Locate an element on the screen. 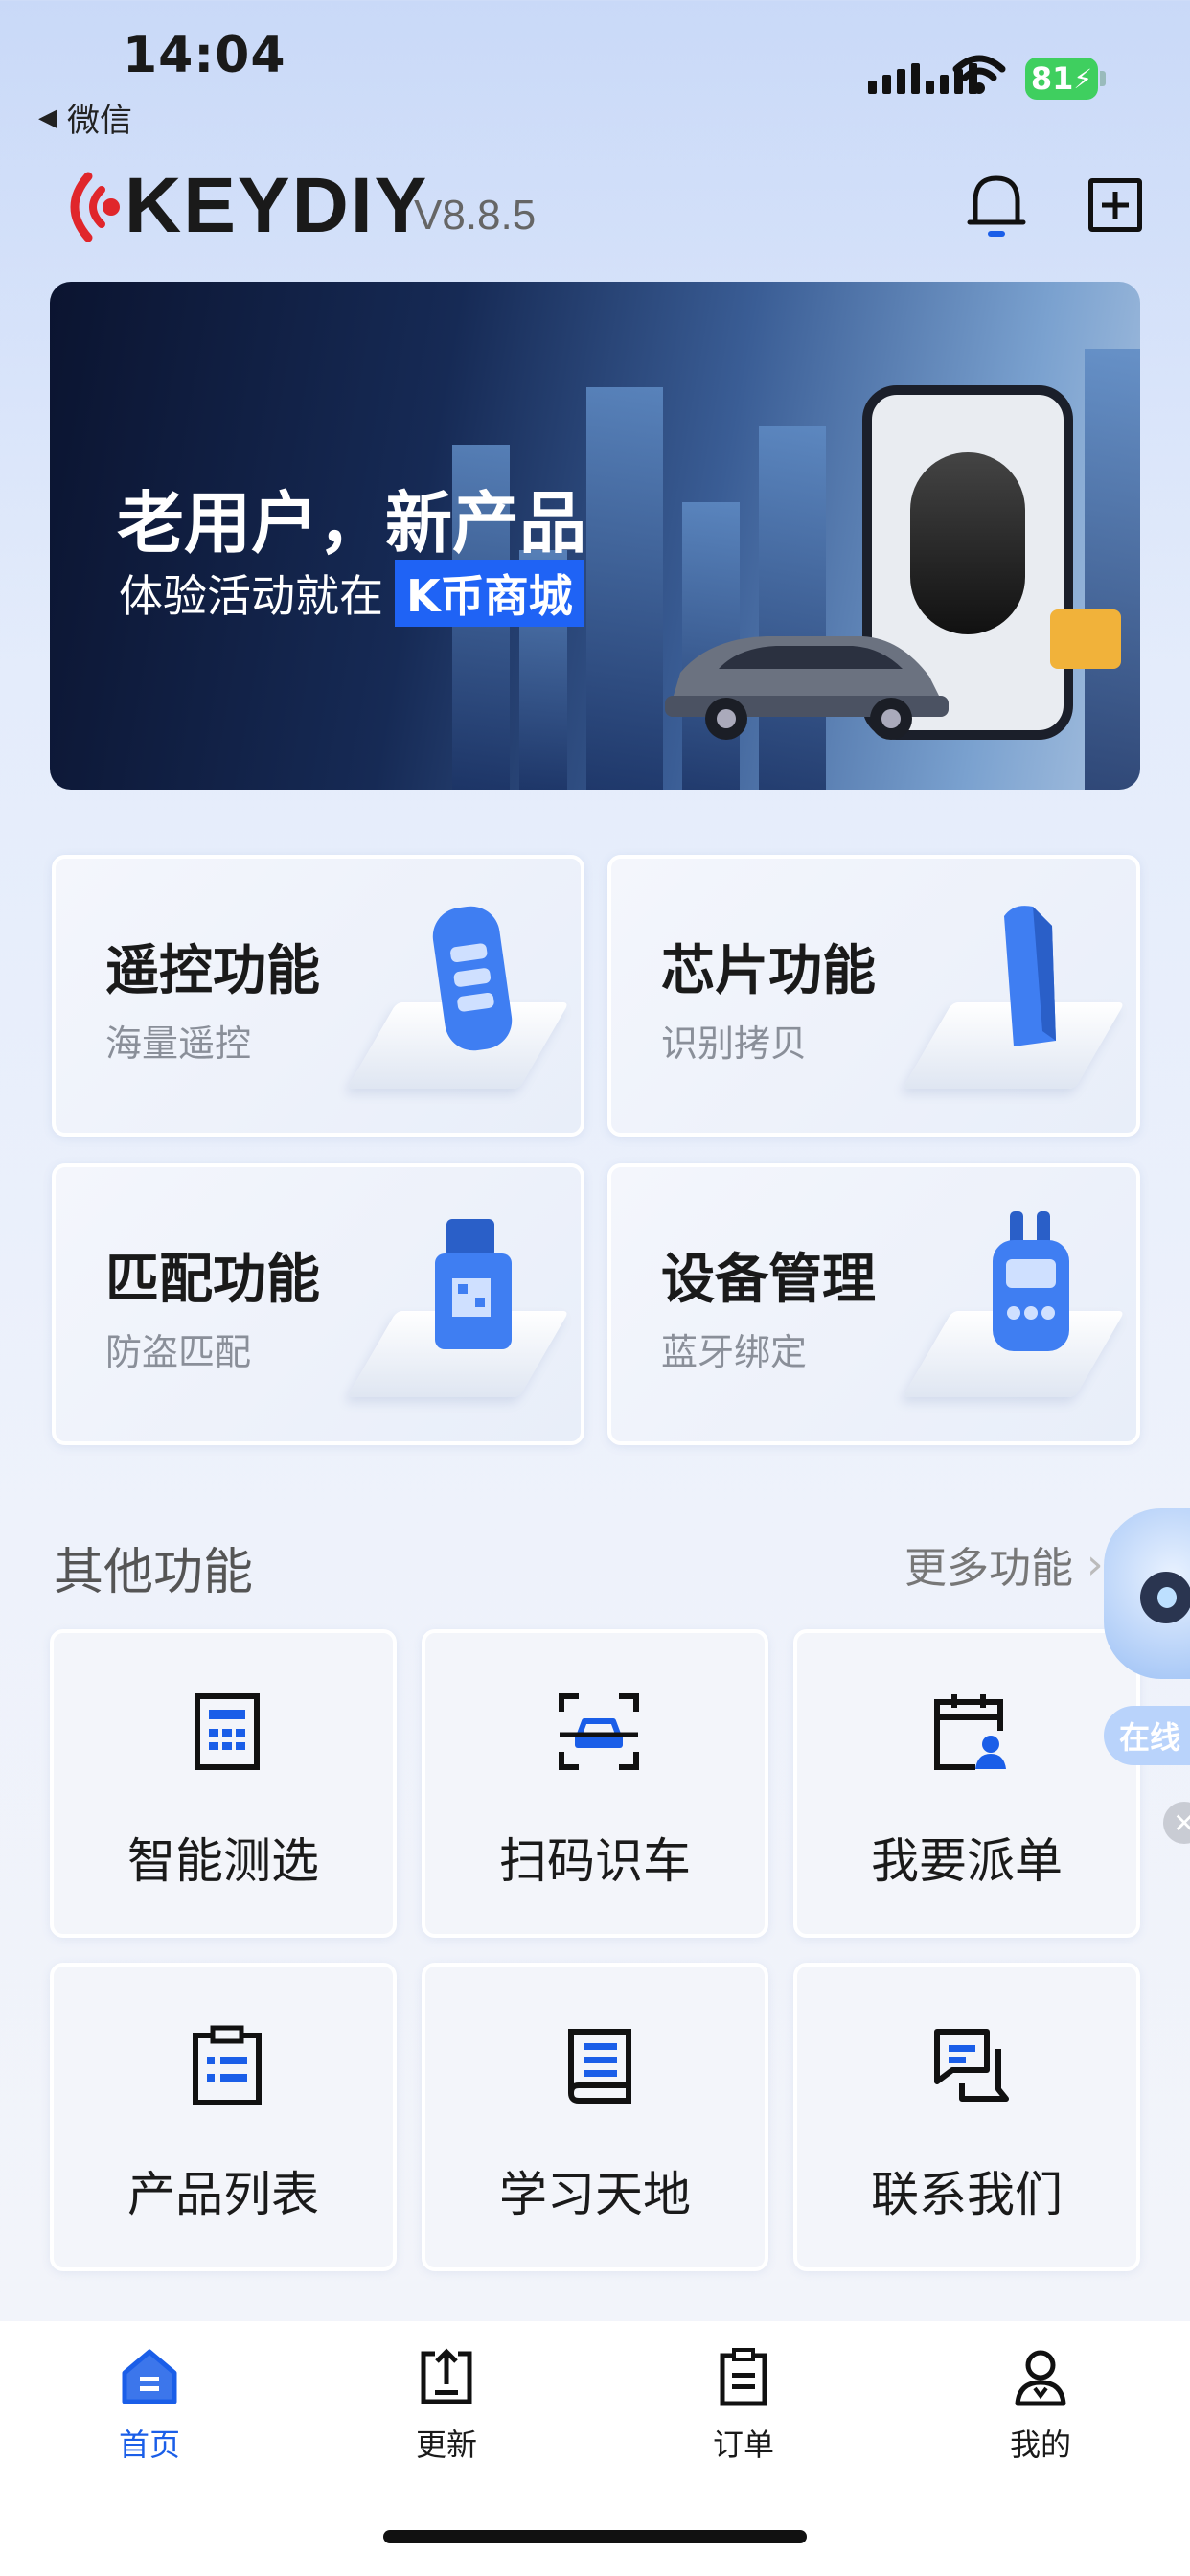 The image size is (1190, 2576). notification-bell-icon is located at coordinates (997, 207).